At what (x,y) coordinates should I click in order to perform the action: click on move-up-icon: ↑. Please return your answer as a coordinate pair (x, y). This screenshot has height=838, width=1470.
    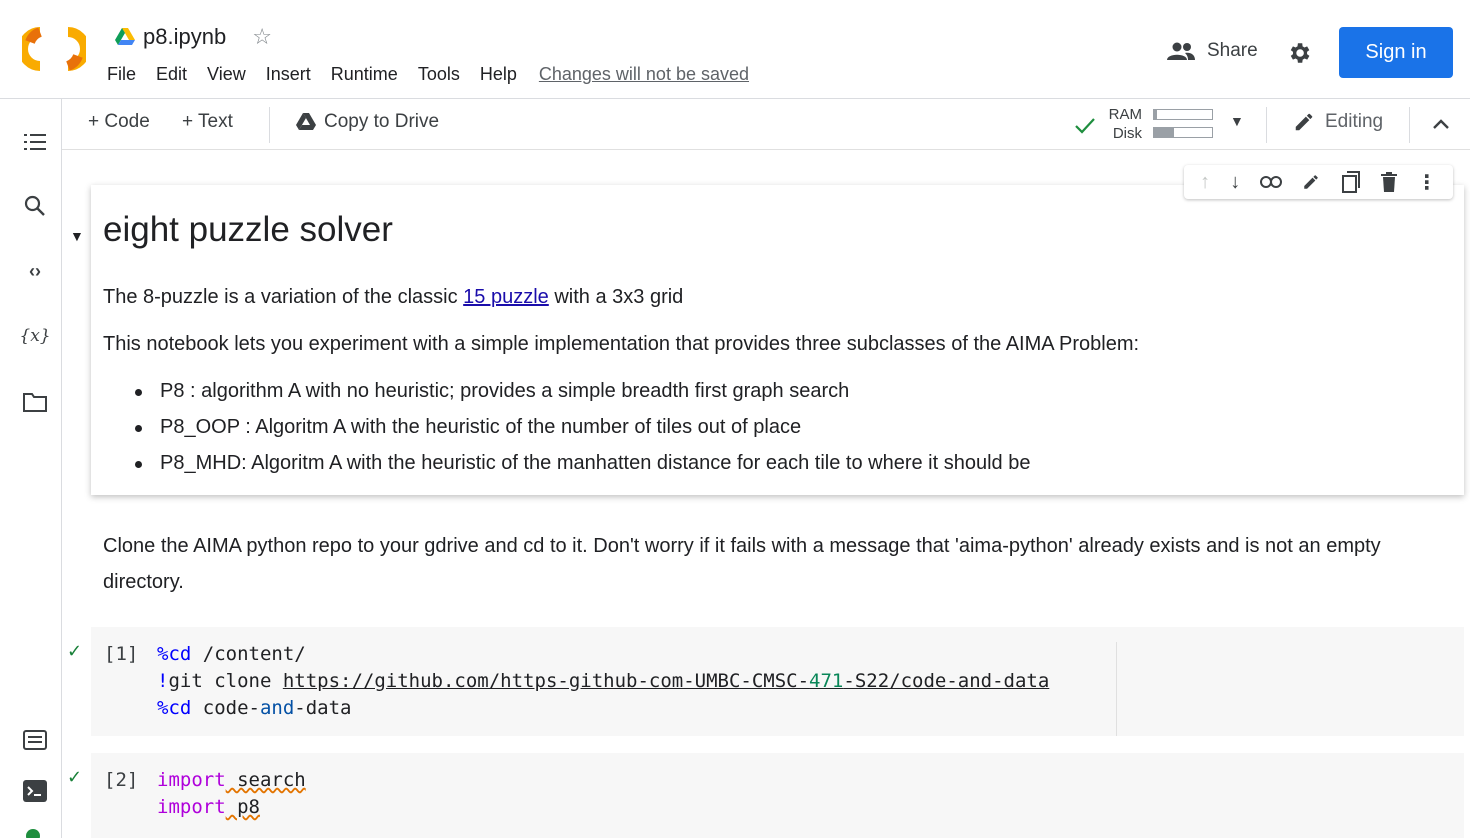
    Looking at the image, I should click on (1205, 182).